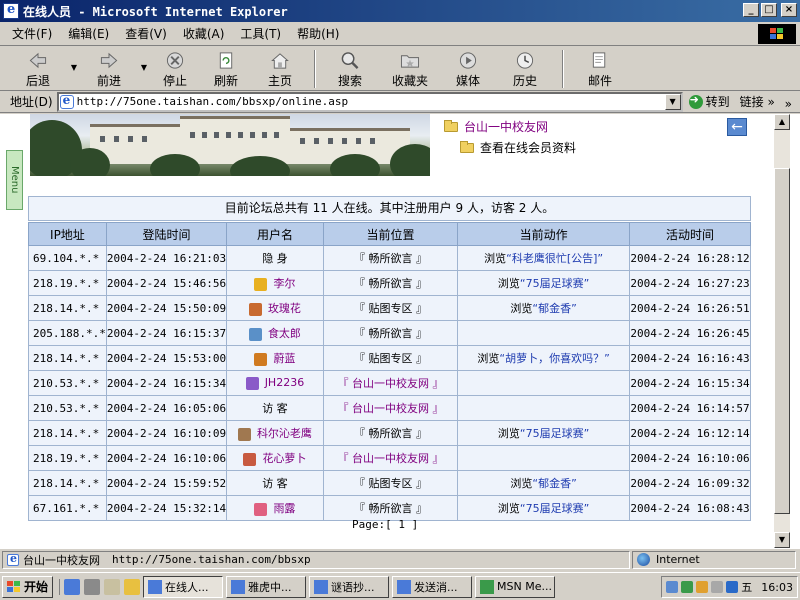 Image resolution: width=800 pixels, height=600 pixels. Describe the element at coordinates (284, 333) in the screenshot. I see `username-link: 食太郎` at that location.